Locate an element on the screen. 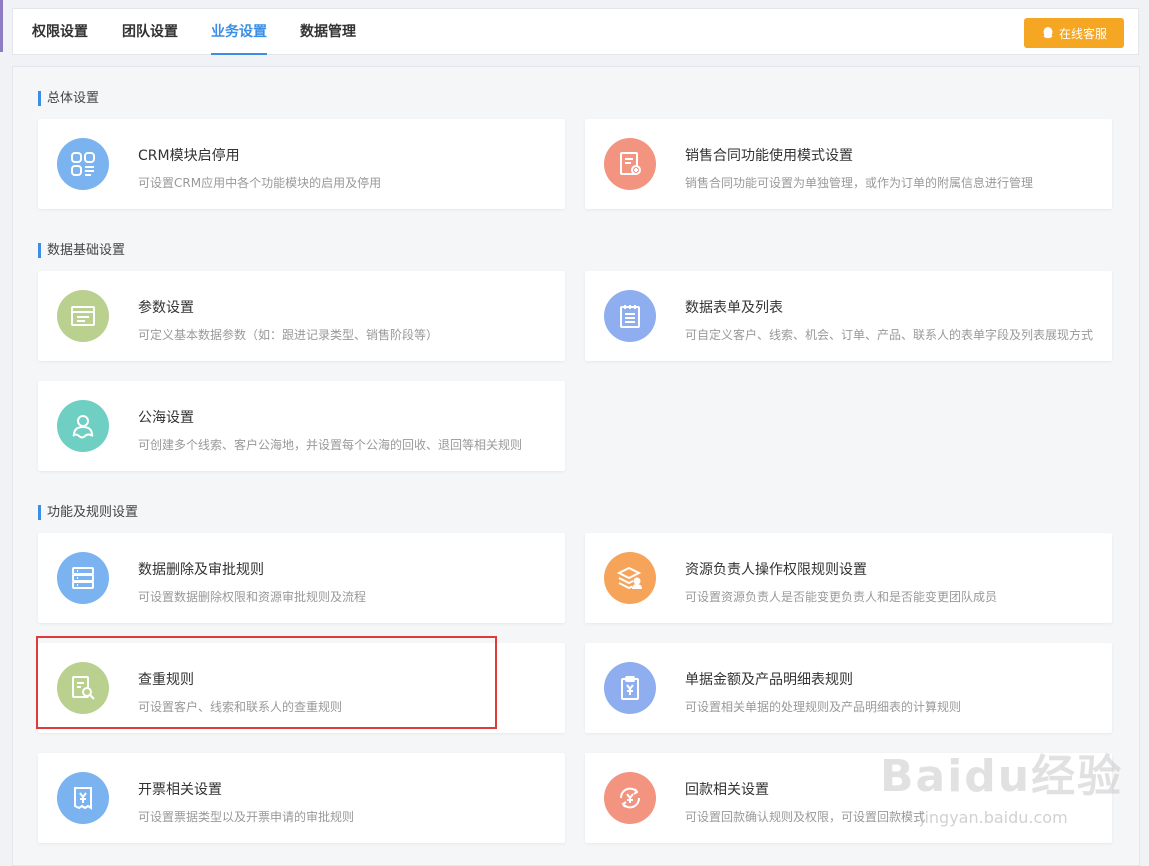 This screenshot has width=1149, height=866. card-description: 销售合同功能可设置为单独管理，或作为订单的附属信息进行管理 is located at coordinates (859, 183).